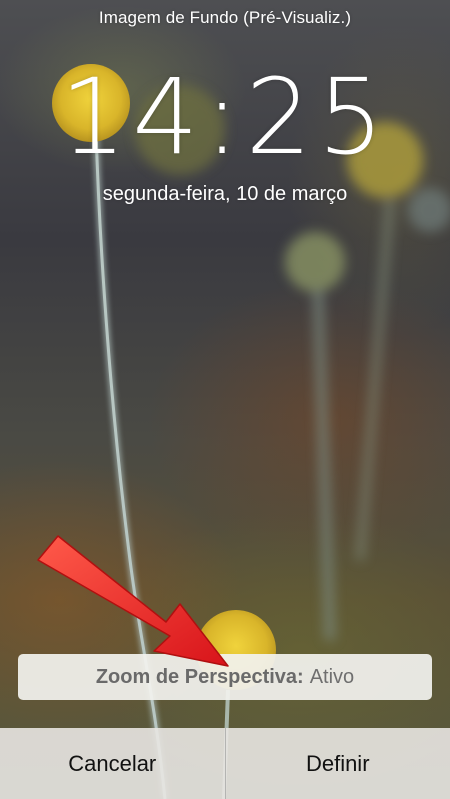  I want to click on lockscreen-date: segunda-feira, 10 de março, so click(225, 194).